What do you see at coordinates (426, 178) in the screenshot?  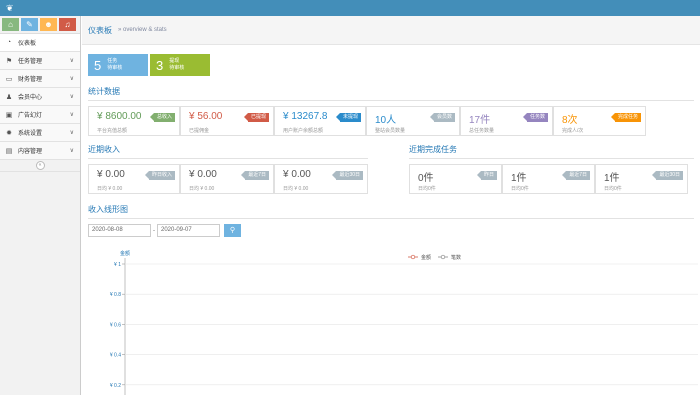 I see `task-value: 0件` at bounding box center [426, 178].